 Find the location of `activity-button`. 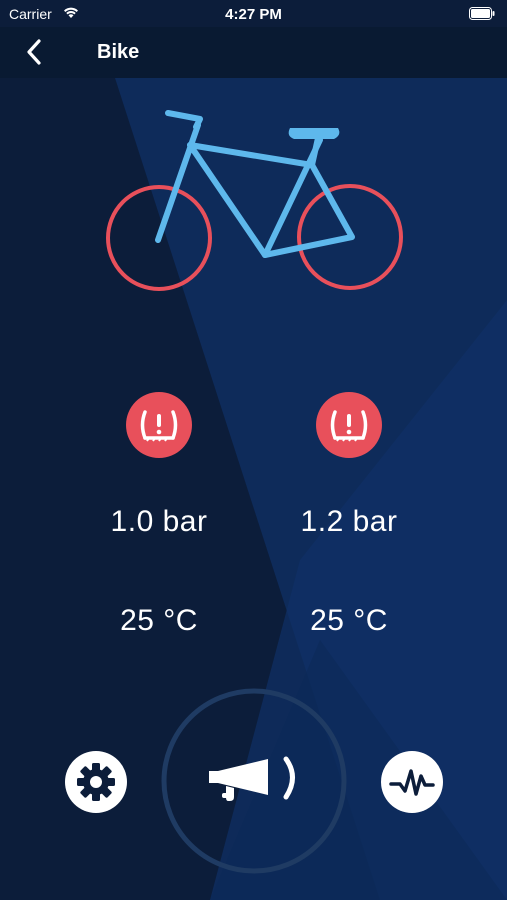

activity-button is located at coordinates (412, 782).